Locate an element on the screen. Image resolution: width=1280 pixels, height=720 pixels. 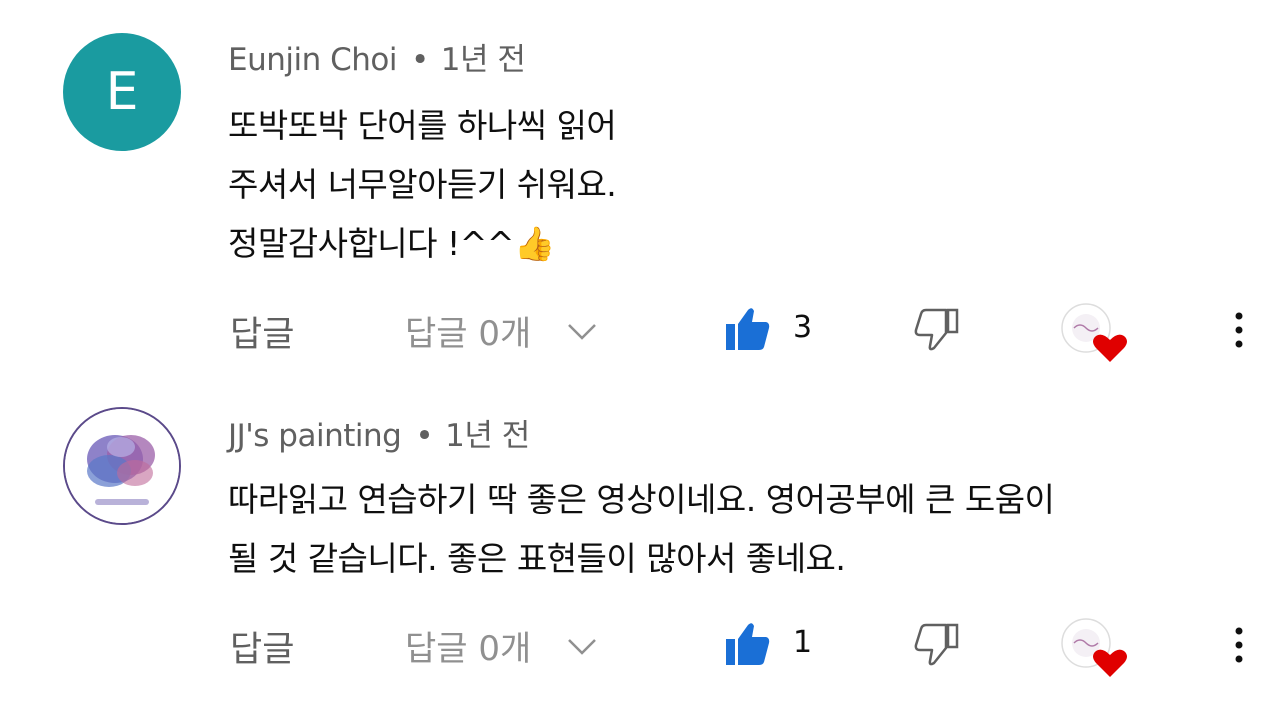
avatar: E is located at coordinates (122, 92).